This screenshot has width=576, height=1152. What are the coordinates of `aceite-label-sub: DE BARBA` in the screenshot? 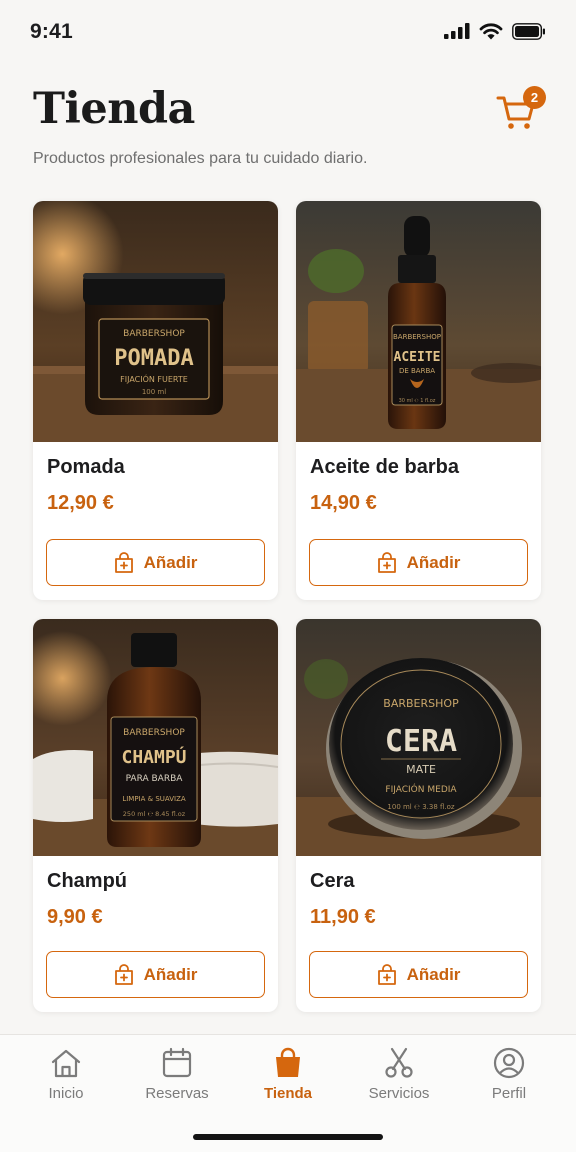 It's located at (417, 371).